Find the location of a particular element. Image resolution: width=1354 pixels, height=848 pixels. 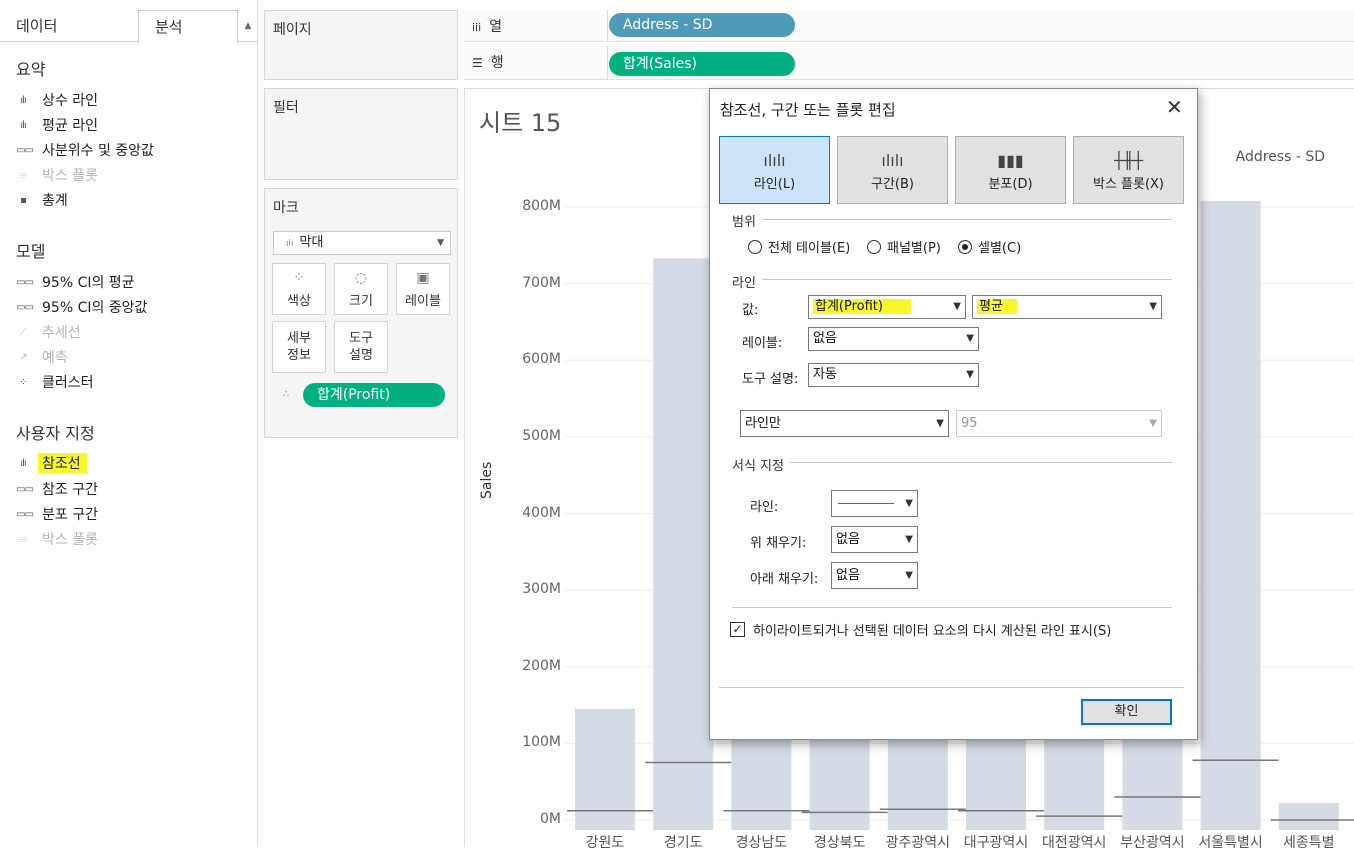

summary-header: 요약 is located at coordinates (31, 69).